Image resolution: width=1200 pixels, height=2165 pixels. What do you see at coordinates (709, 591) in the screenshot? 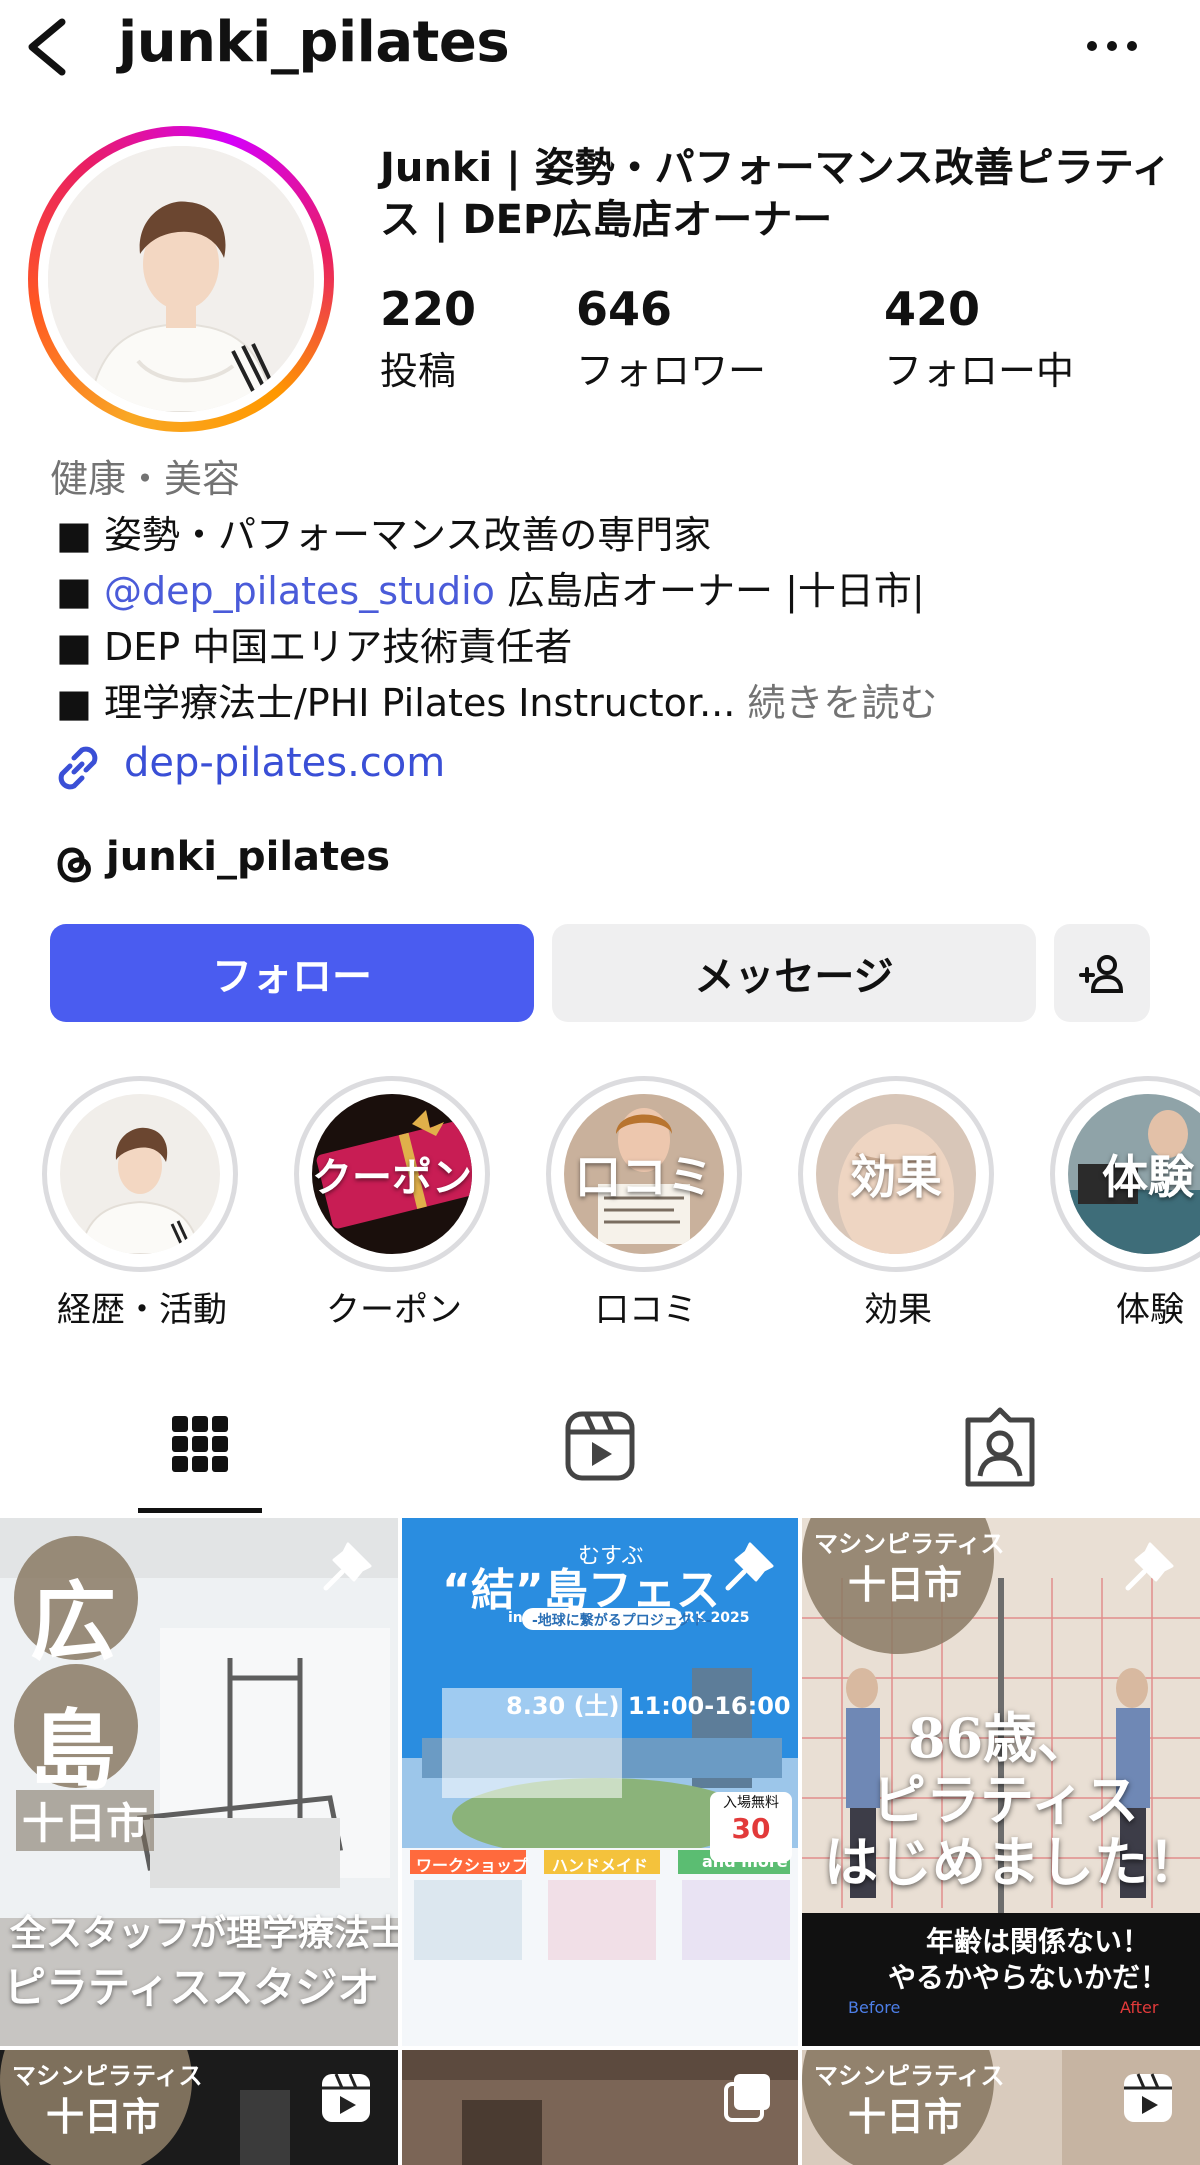
I see `bio-text: 広島店オーナー |十日市|` at bounding box center [709, 591].